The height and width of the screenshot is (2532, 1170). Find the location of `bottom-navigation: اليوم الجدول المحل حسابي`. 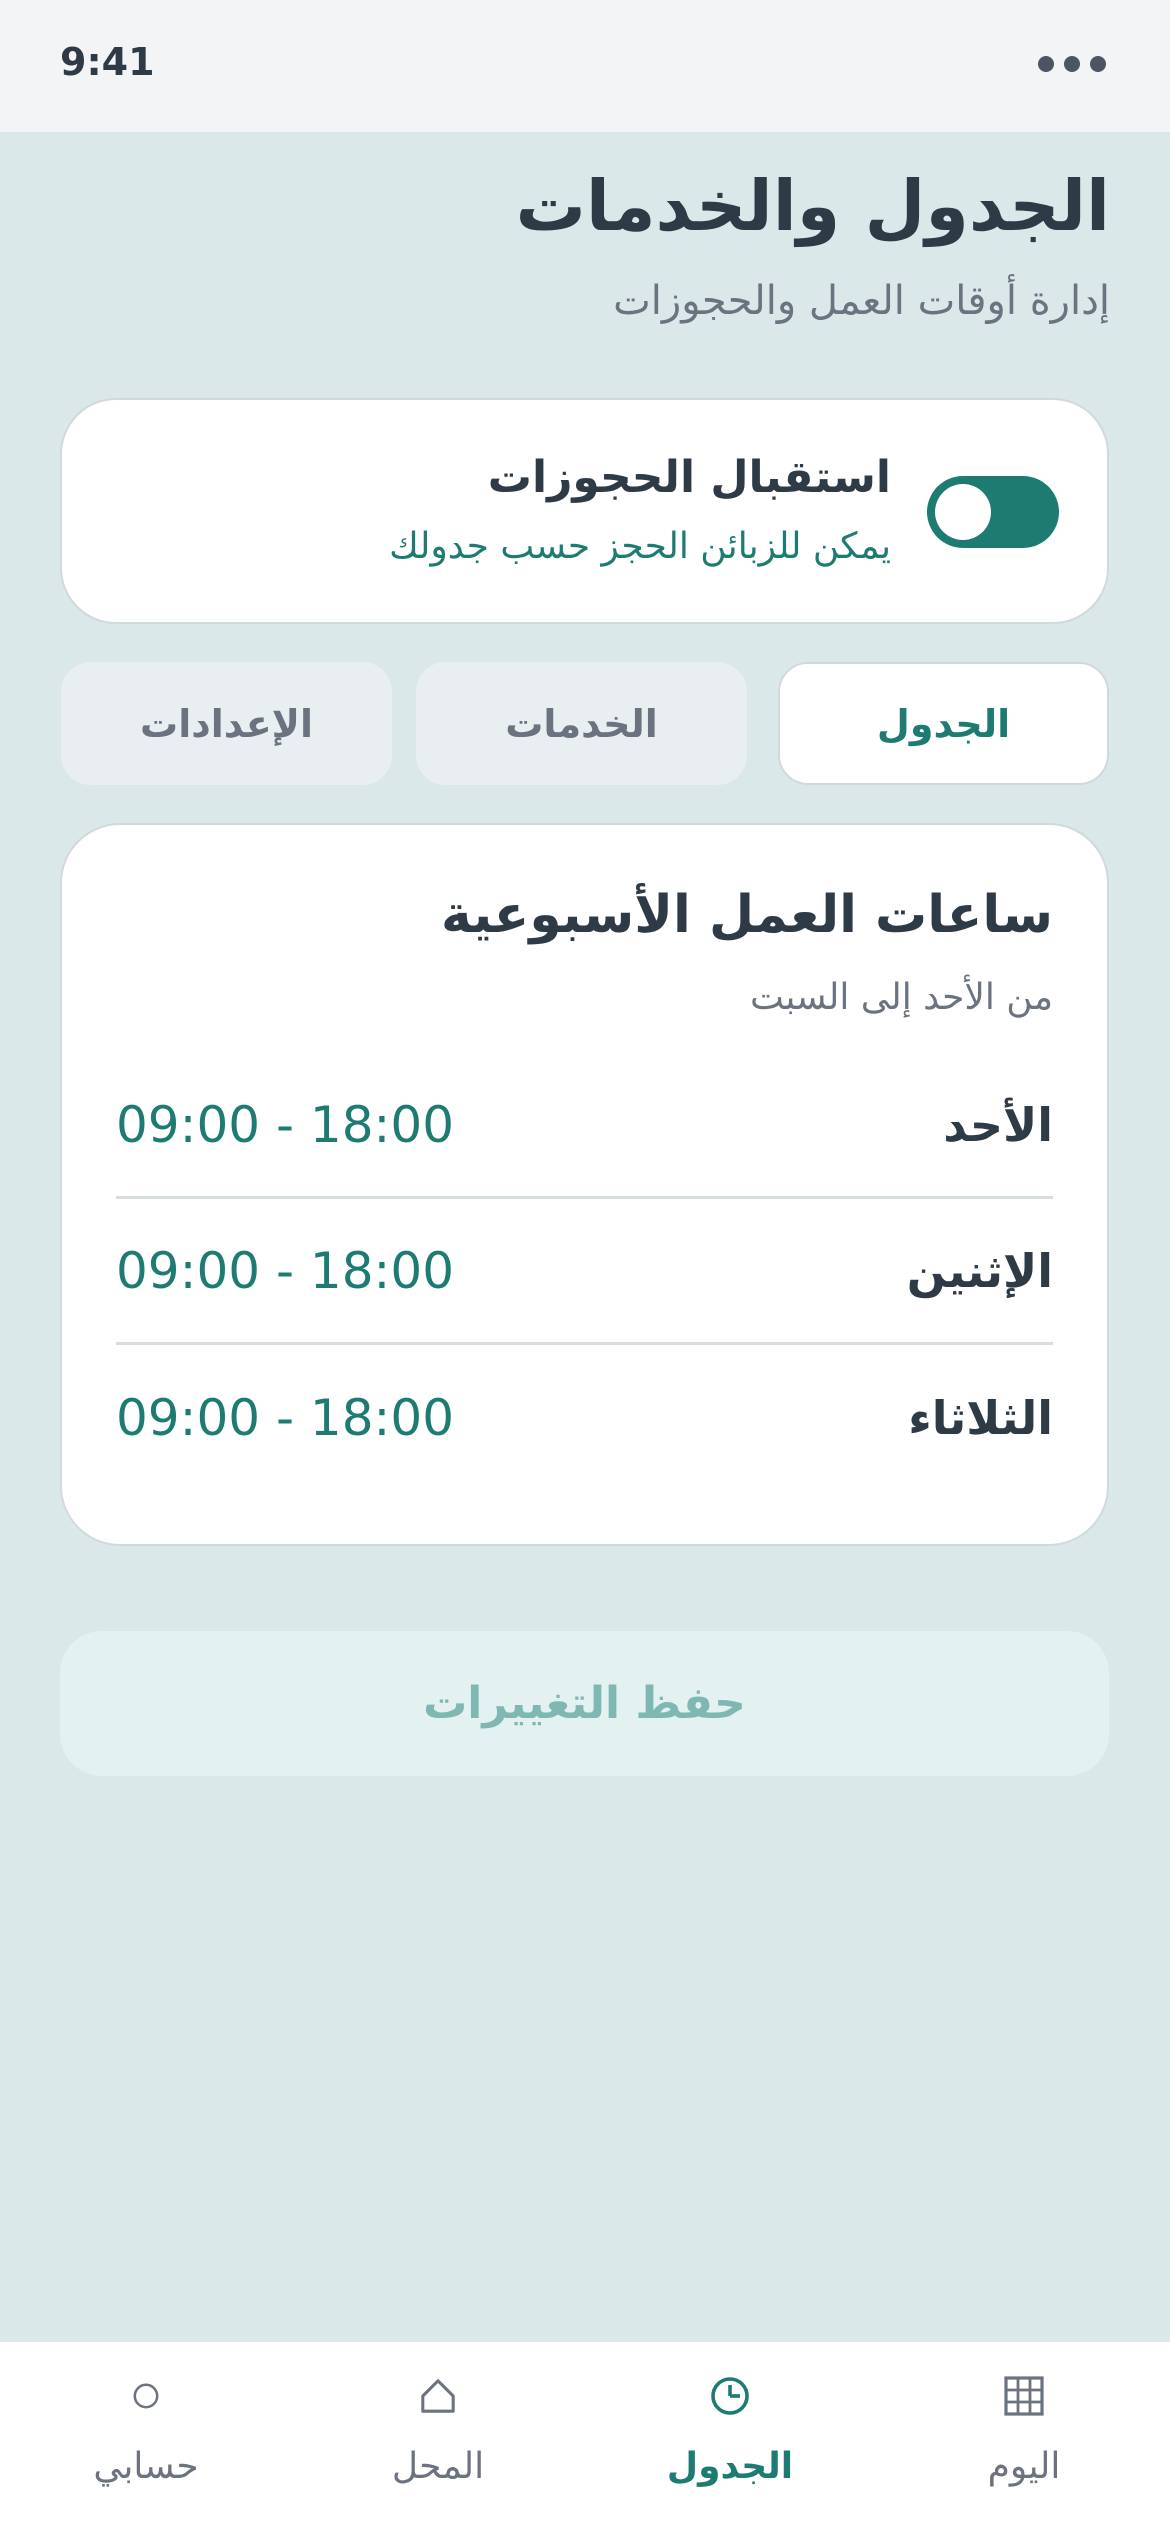

bottom-navigation: اليوم الجدول المحل حسابي is located at coordinates (585, 2436).